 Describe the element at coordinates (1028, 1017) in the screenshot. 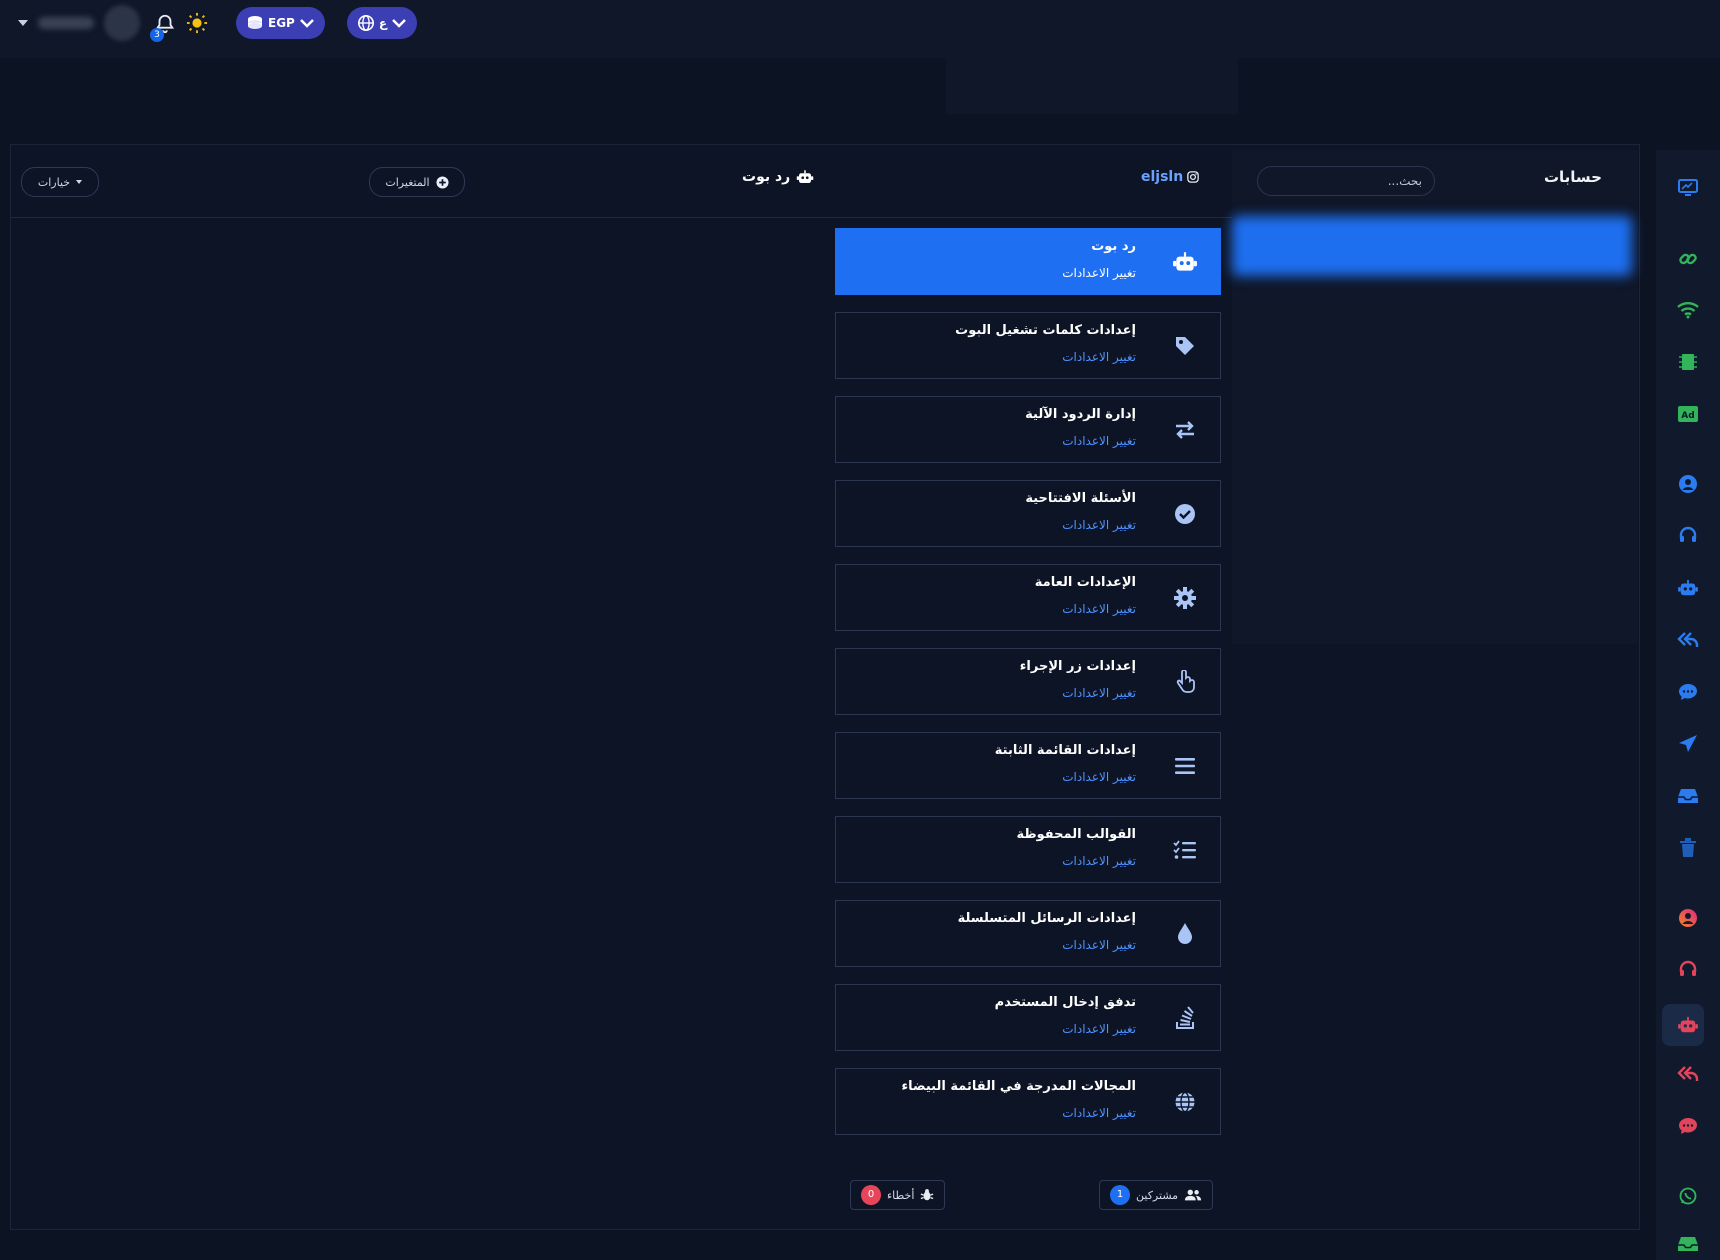

I see `settings-card-user-input-flow: تدفق إدخال المستخدم تغيير الاعدادات` at that location.